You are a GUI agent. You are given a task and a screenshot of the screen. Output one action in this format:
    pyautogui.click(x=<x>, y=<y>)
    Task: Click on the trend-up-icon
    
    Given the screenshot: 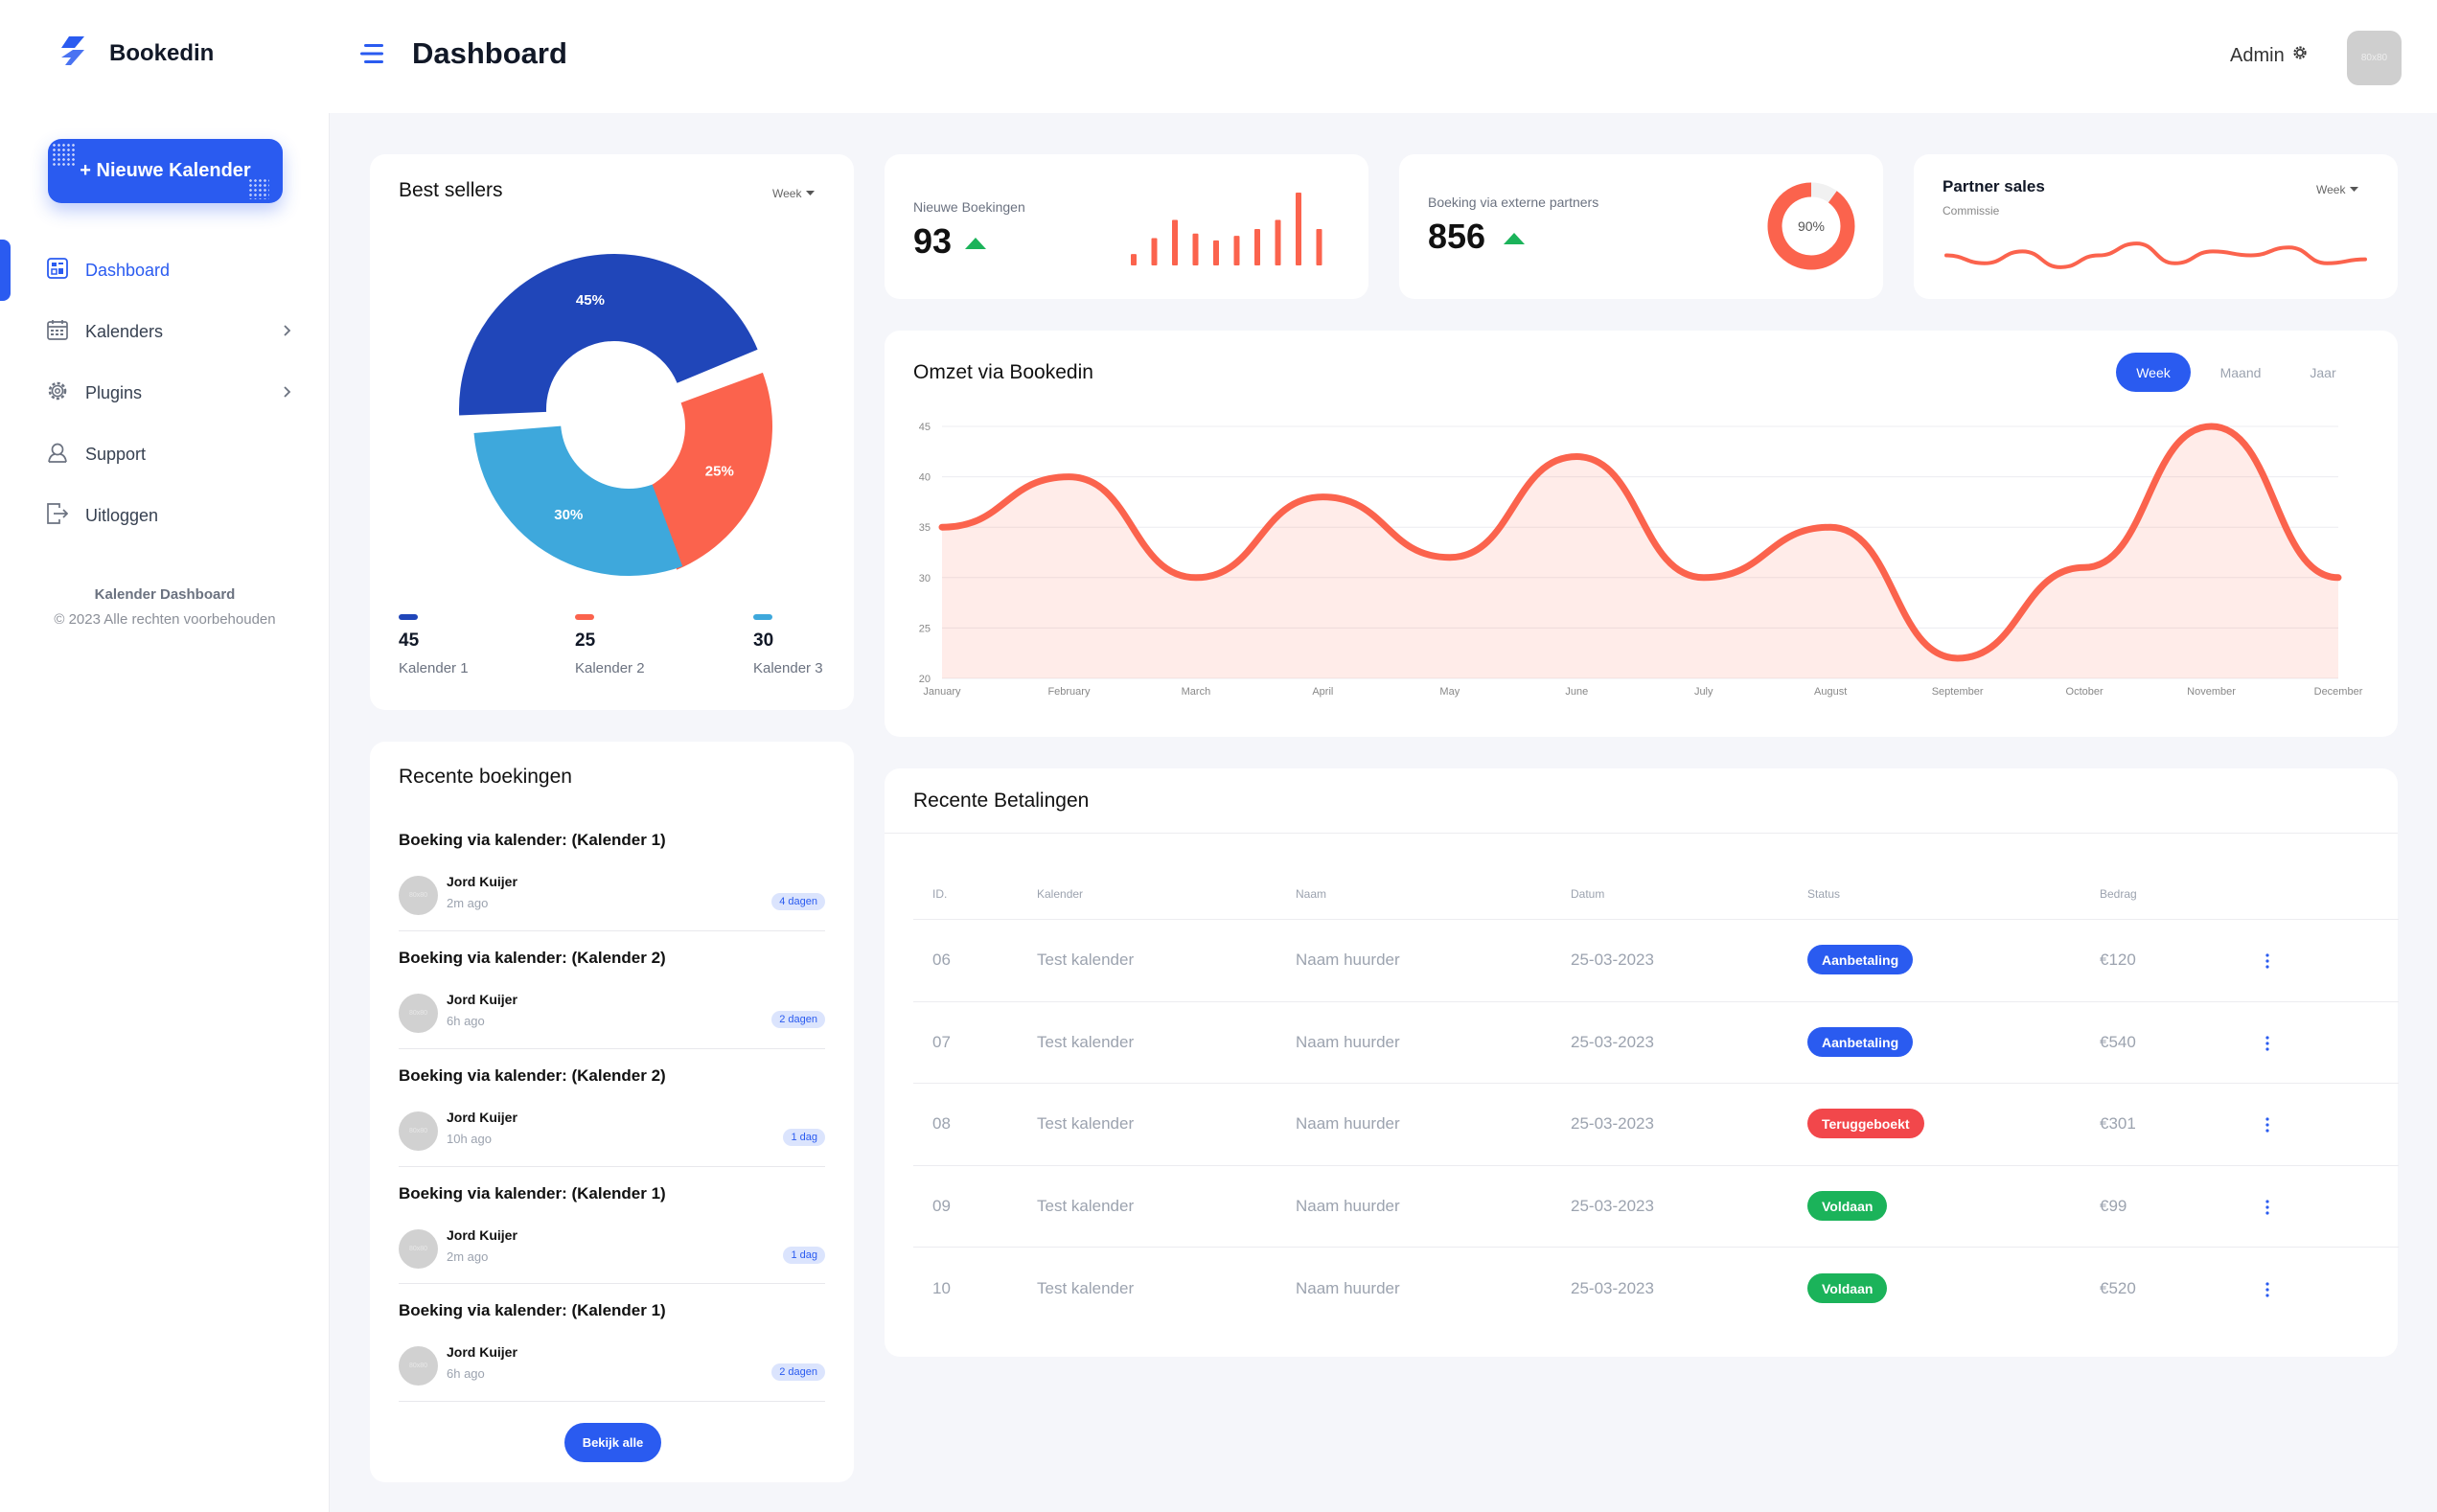 What is the action you would take?
    pyautogui.click(x=976, y=244)
    